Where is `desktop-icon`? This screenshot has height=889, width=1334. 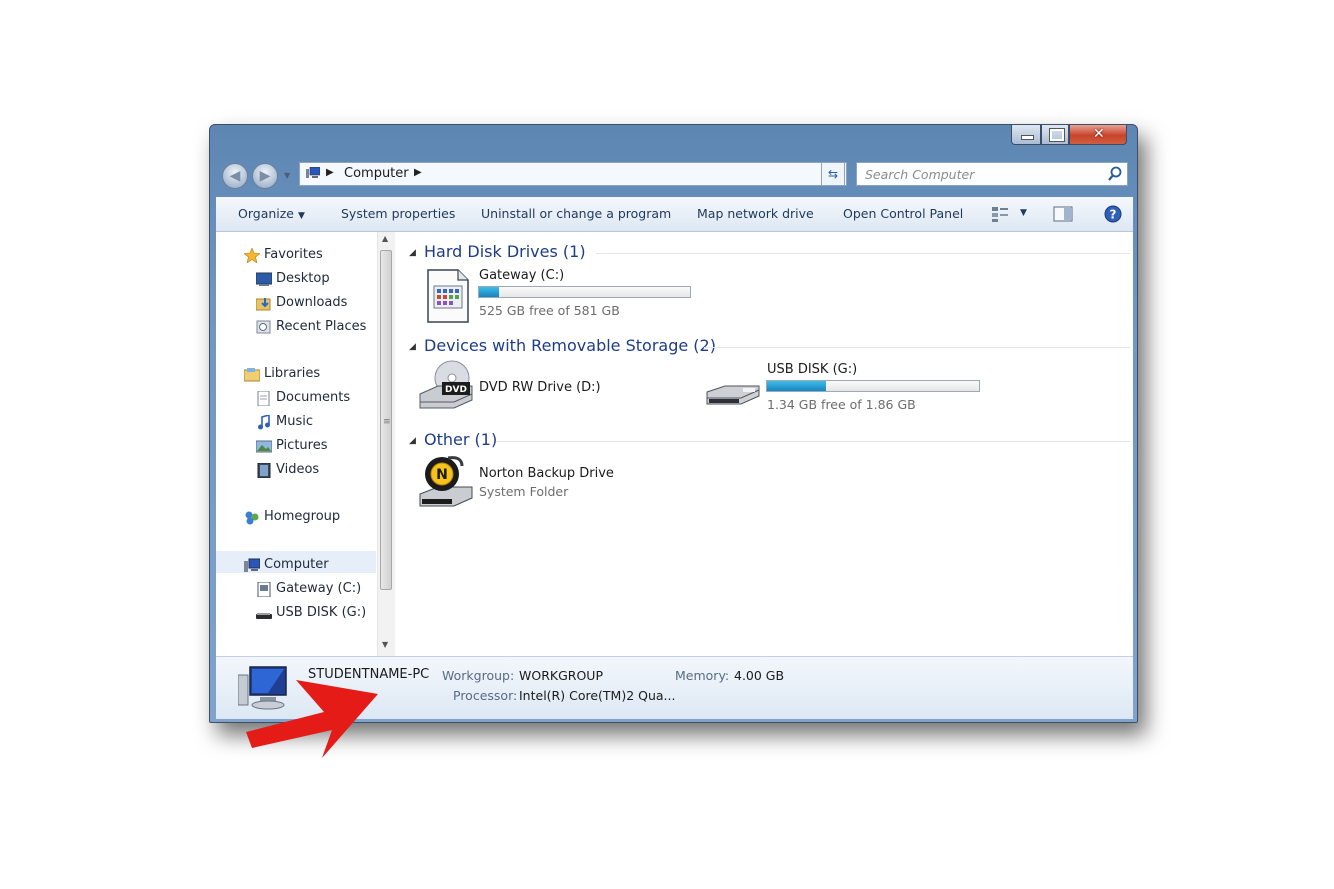 desktop-icon is located at coordinates (264, 279).